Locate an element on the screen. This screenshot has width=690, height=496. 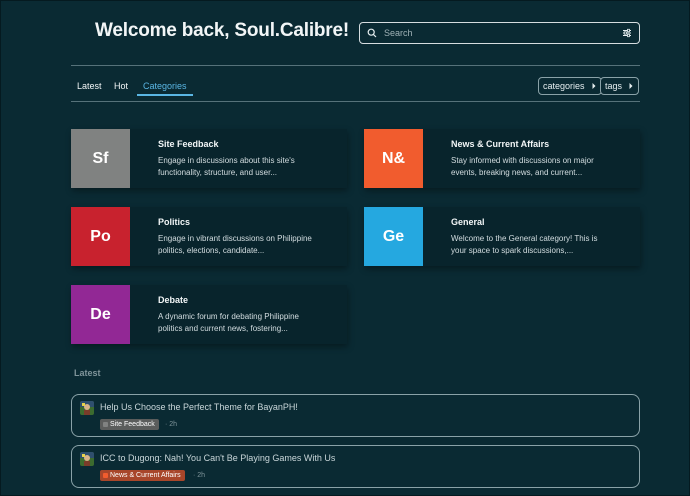
category-badge: De is located at coordinates (100, 314).